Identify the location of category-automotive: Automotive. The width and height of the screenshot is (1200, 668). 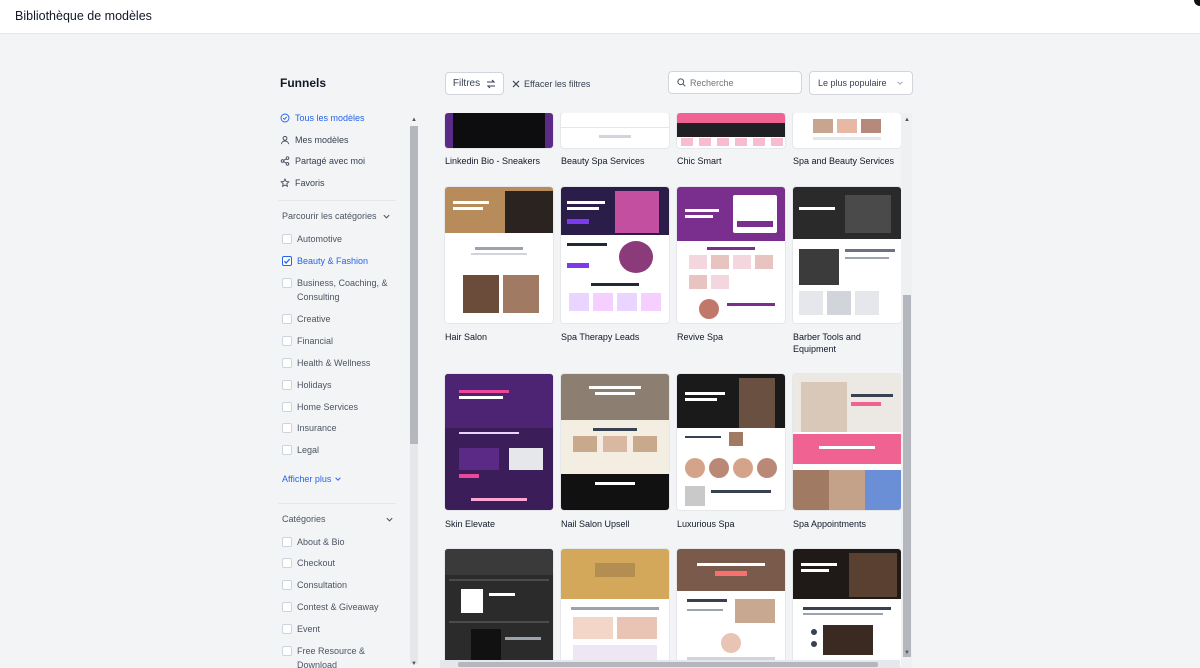
(312, 239).